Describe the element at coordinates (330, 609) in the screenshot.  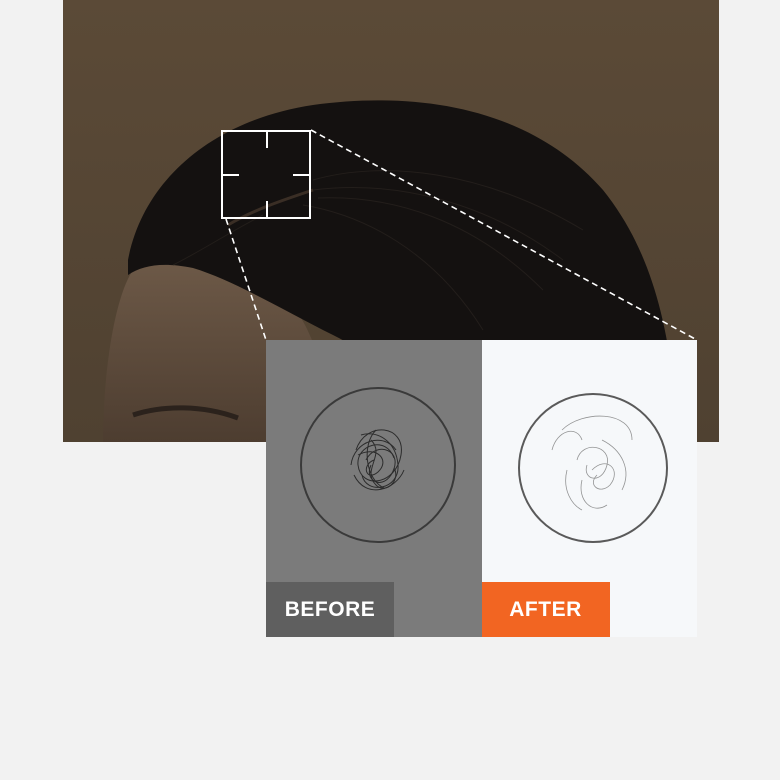
I see `before-badge: BEFORE` at that location.